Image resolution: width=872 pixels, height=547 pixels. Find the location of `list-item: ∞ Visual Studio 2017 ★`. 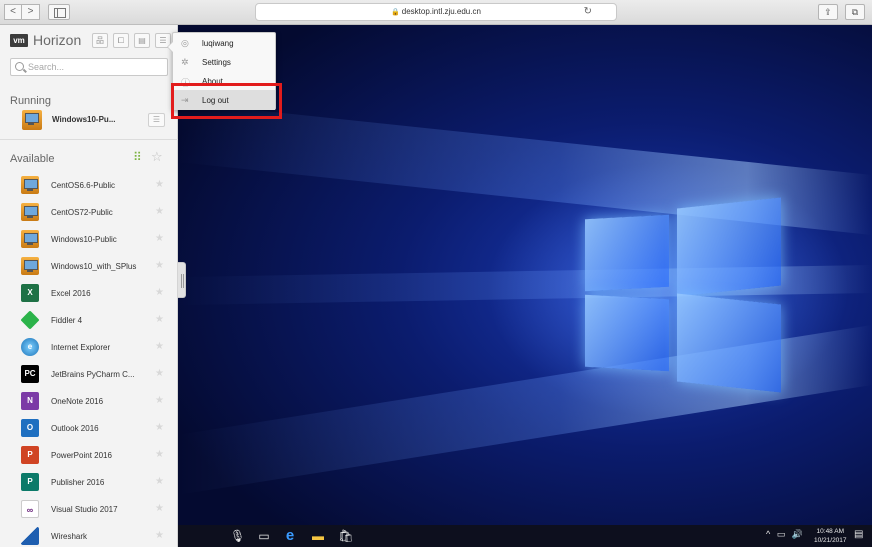

list-item: ∞ Visual Studio 2017 ★ is located at coordinates (89, 509).